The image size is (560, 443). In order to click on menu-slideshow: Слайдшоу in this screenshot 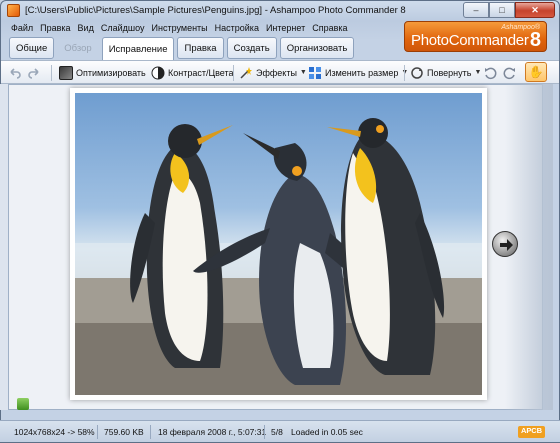, I will do `click(123, 28)`.